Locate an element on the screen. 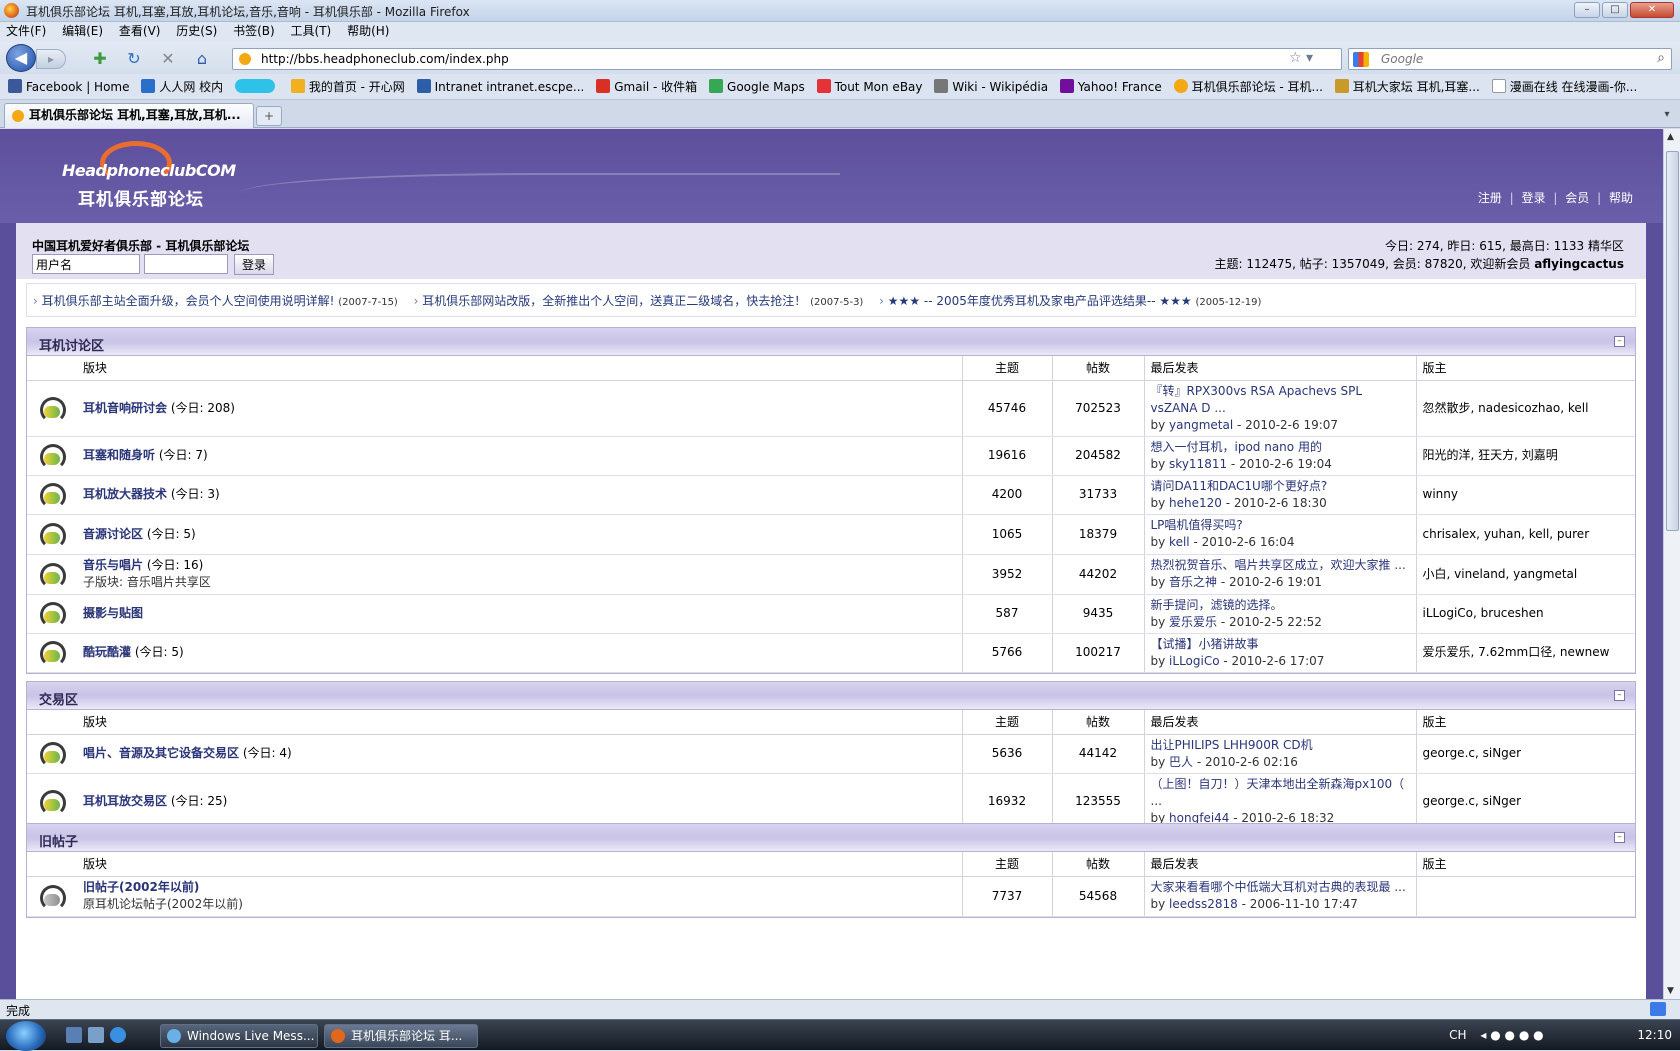 Image resolution: width=1680 pixels, height=1051 pixels. forum-name-link: 音源讨论区 is located at coordinates (113, 534).